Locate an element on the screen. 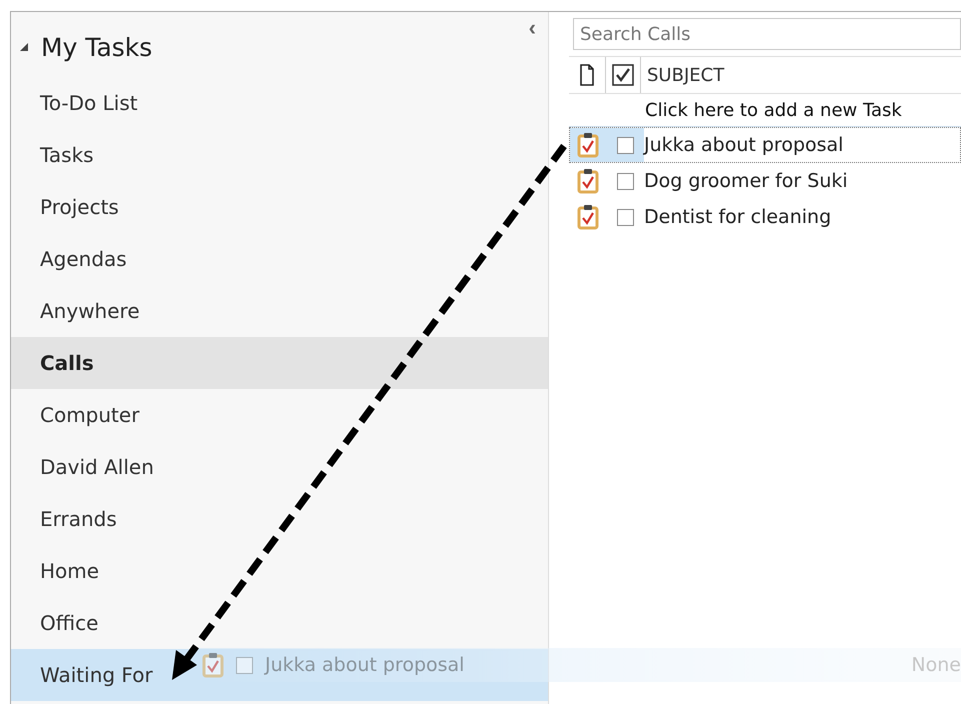 The image size is (961, 704). sidebar-item: Anywhere is located at coordinates (90, 311).